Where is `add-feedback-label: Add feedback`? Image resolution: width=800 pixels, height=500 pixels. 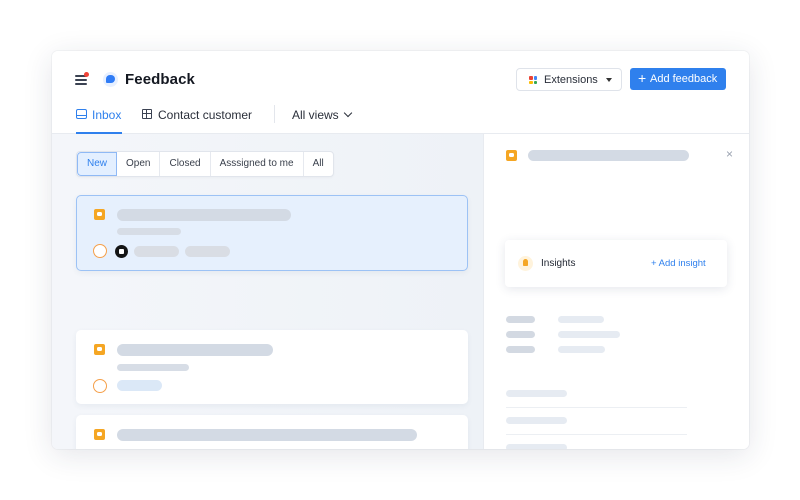
add-feedback-label: Add feedback is located at coordinates (684, 79).